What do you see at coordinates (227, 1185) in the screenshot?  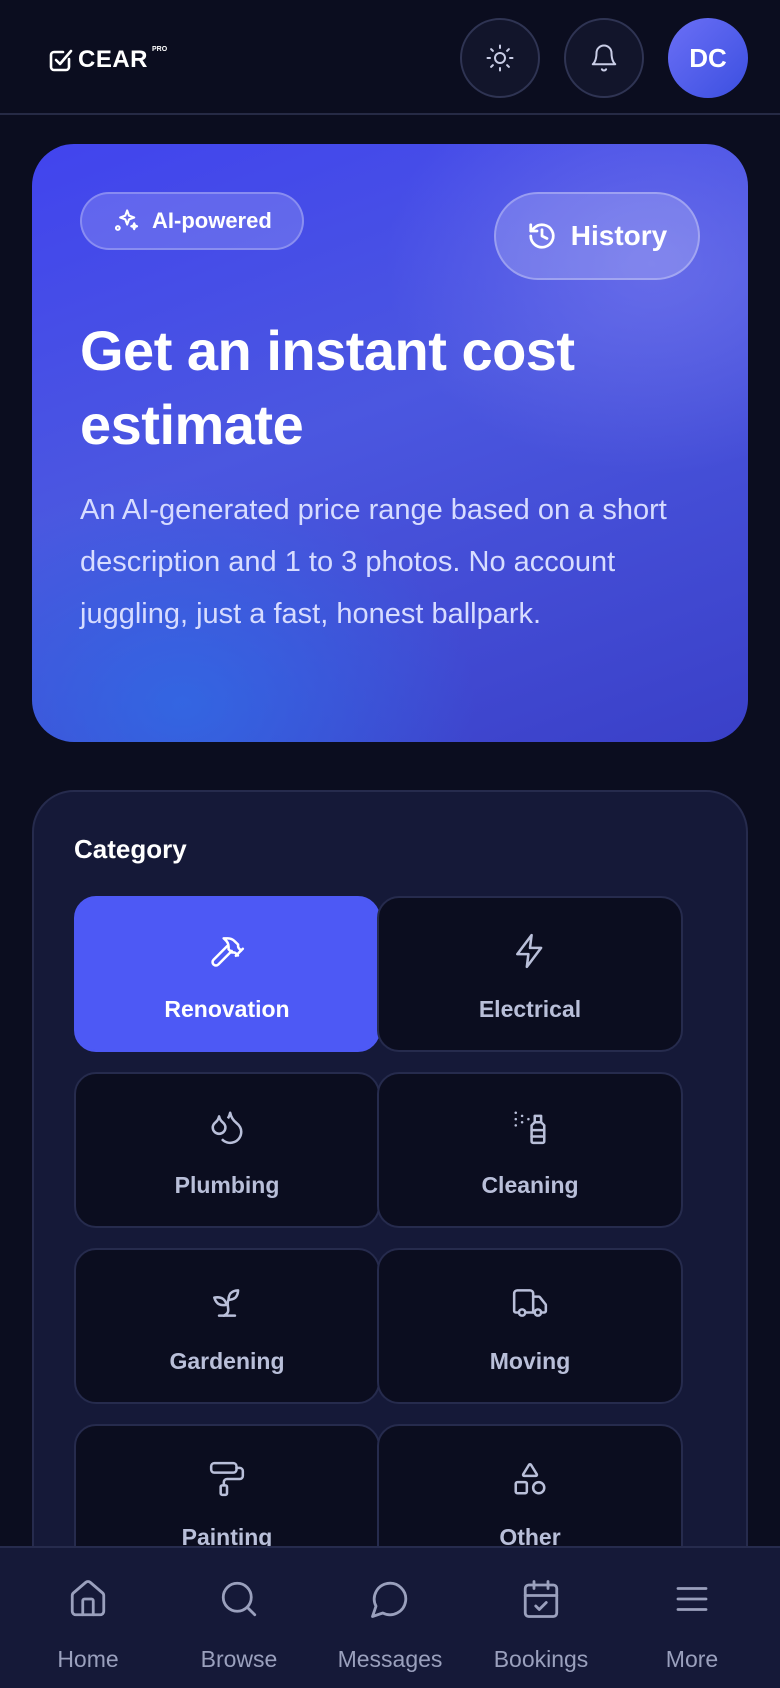 I see `category-label: Plumbing` at bounding box center [227, 1185].